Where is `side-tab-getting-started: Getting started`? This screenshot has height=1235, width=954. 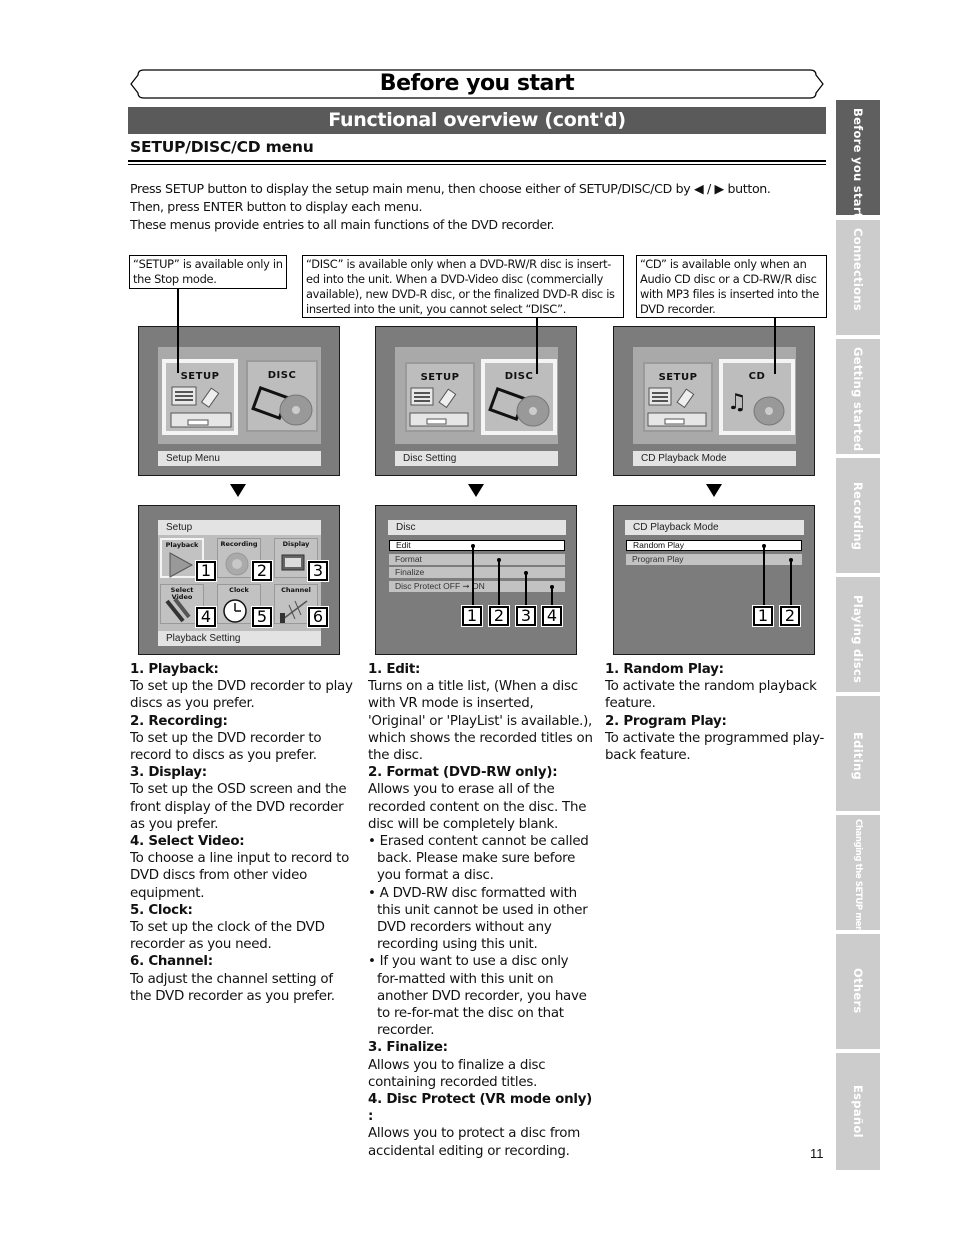
side-tab-getting-started: Getting started is located at coordinates (858, 396).